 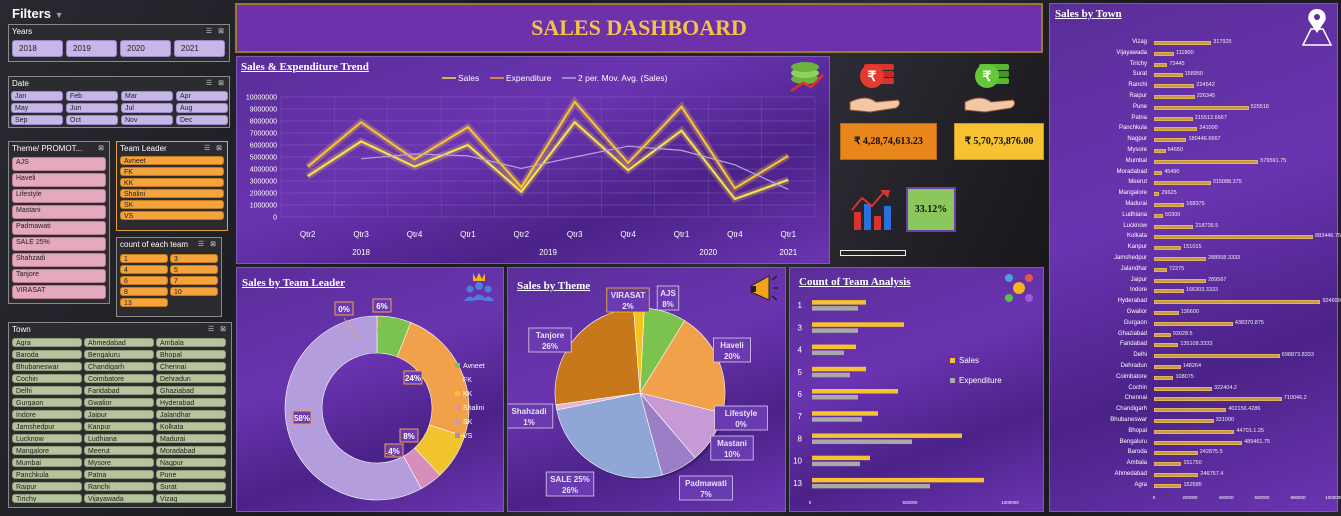 I want to click on theme-chip-shahzadi: Shahzadi, so click(x=59, y=260).